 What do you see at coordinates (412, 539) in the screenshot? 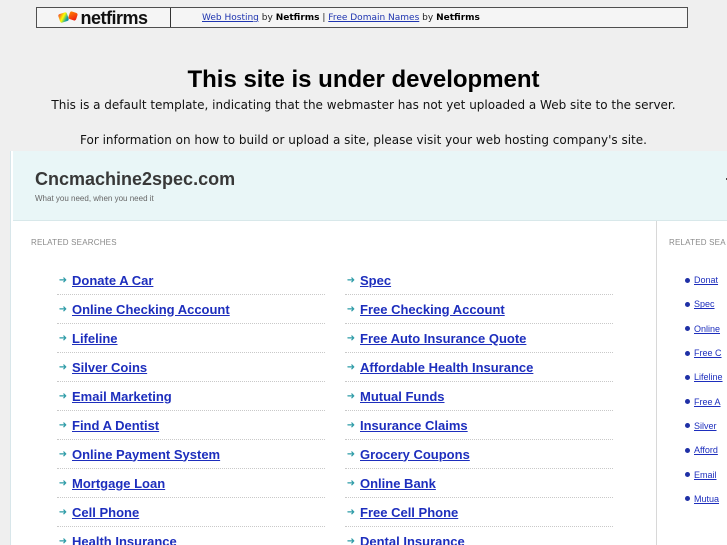
I see `related-search-link: Dental Insurance` at bounding box center [412, 539].